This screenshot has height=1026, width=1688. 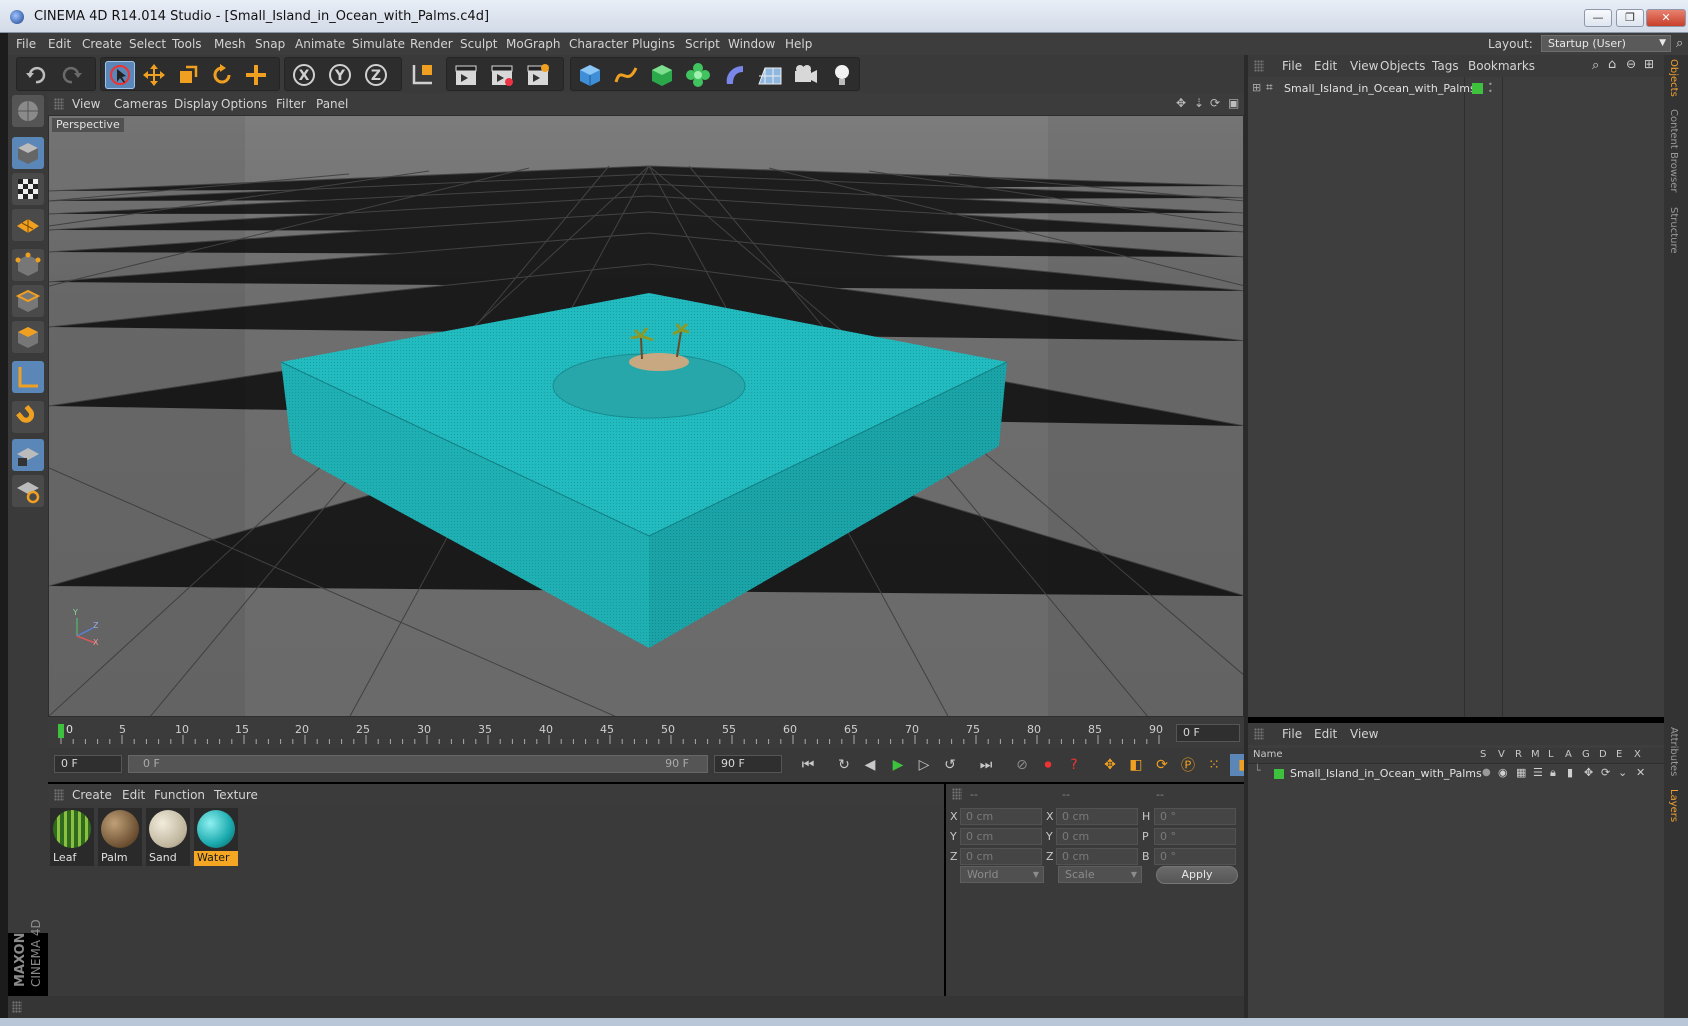 What do you see at coordinates (1233, 103) in the screenshot?
I see `viewport-maximize-icon: ▣` at bounding box center [1233, 103].